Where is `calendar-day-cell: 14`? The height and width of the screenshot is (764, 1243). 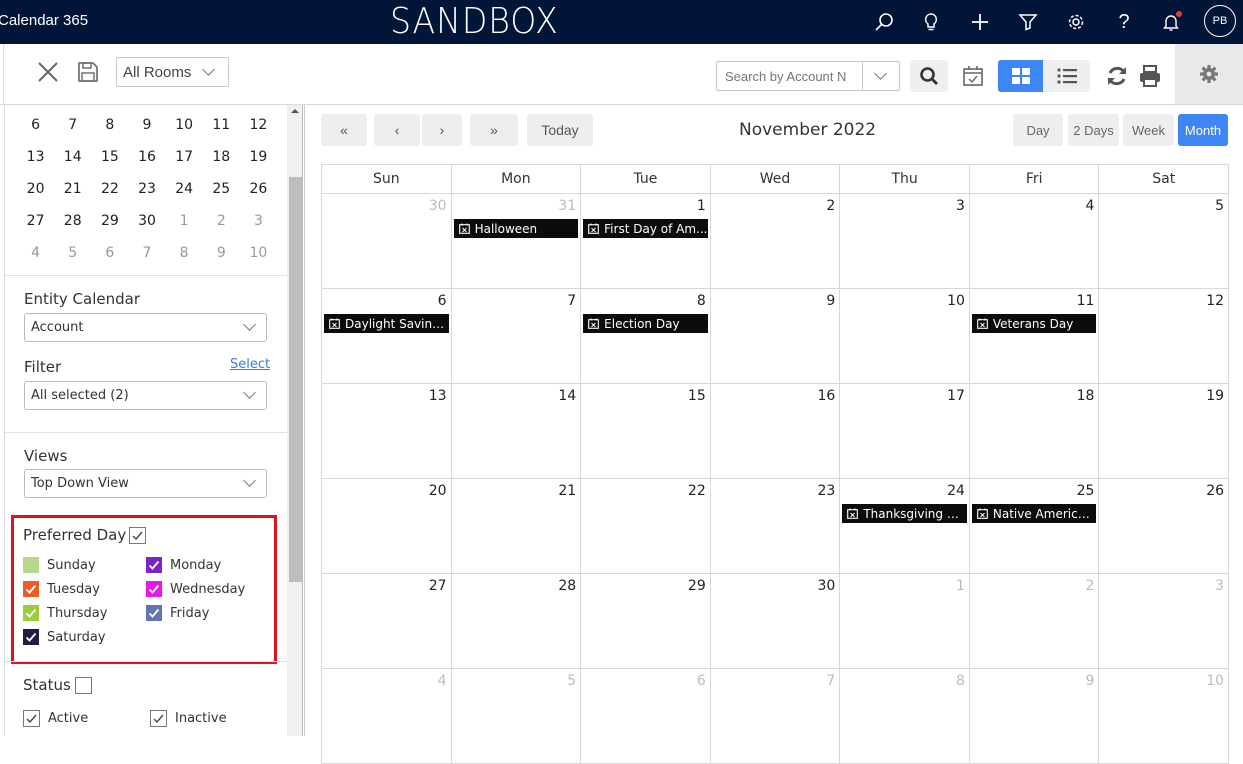
calendar-day-cell: 14 is located at coordinates (515, 431).